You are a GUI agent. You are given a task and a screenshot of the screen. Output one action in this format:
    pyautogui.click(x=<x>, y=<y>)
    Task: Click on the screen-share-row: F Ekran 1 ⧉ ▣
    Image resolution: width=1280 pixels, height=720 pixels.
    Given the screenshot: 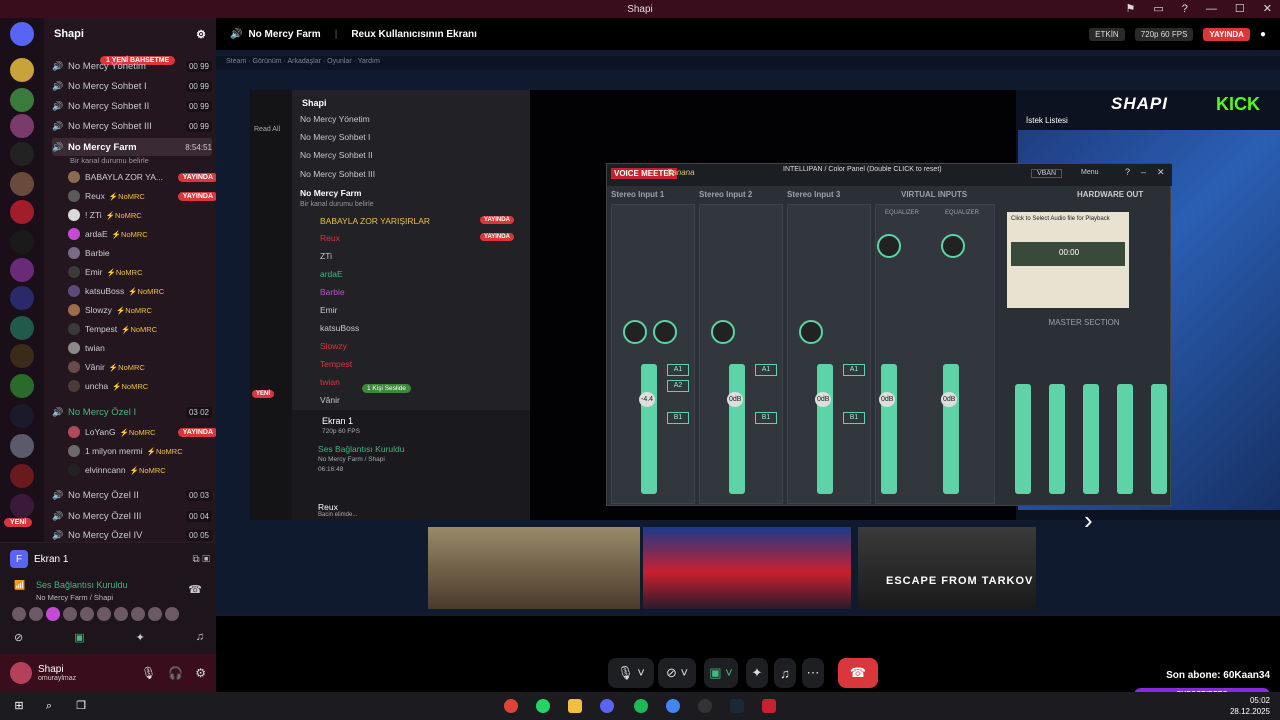 What is the action you would take?
    pyautogui.click(x=110, y=559)
    